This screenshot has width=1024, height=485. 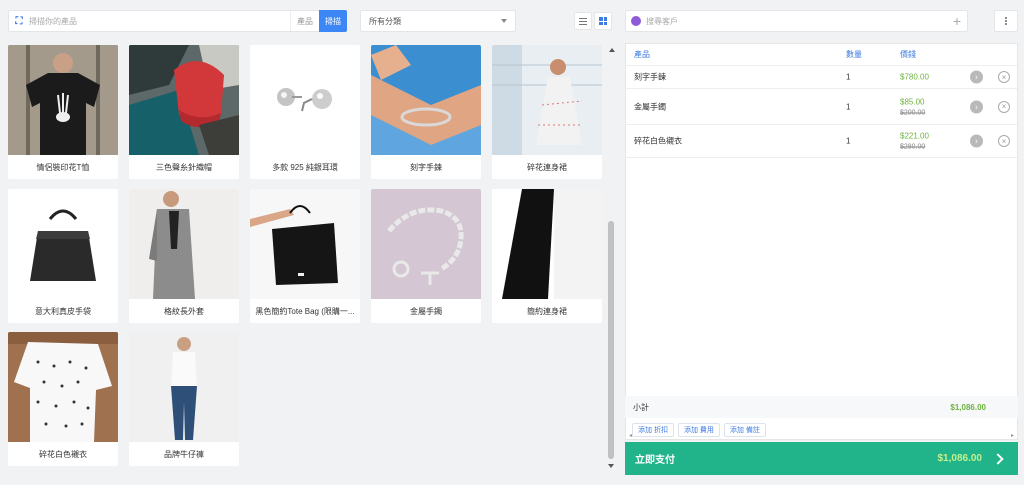 I want to click on category-select: 所有分類, so click(x=438, y=21).